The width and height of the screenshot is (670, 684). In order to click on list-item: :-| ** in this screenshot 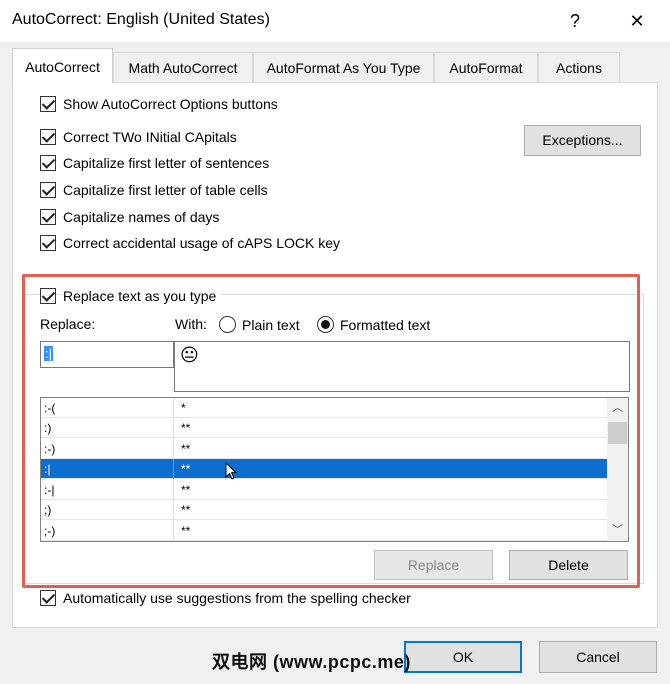, I will do `click(324, 490)`.